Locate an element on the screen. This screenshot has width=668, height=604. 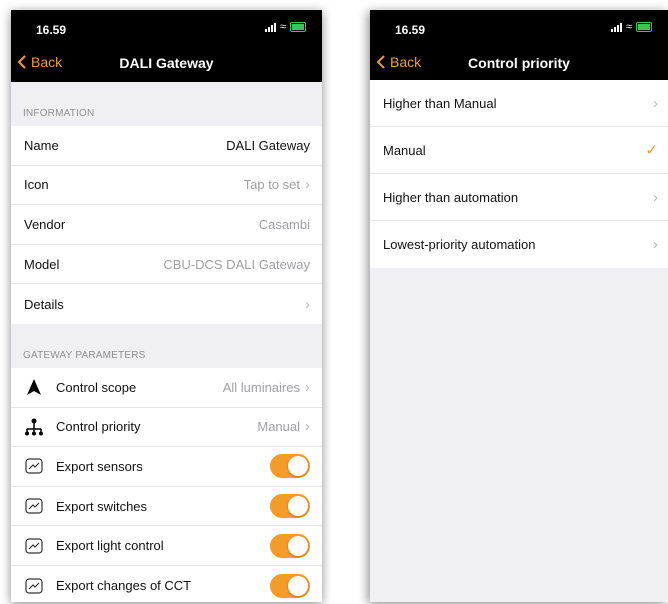
info-row-vendor: Vendor Casambi is located at coordinates (166, 225).